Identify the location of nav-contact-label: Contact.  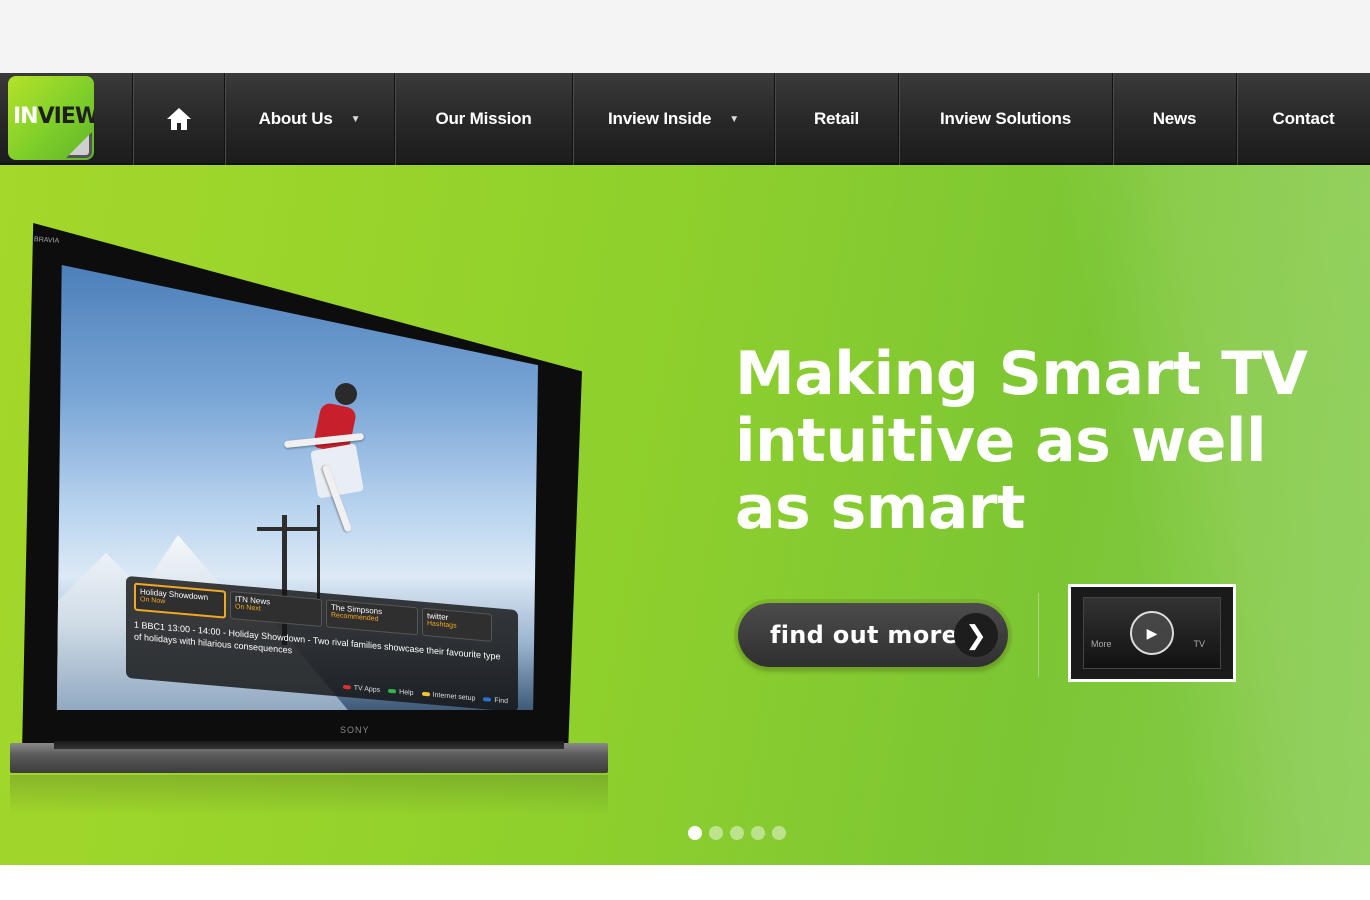
(1303, 118).